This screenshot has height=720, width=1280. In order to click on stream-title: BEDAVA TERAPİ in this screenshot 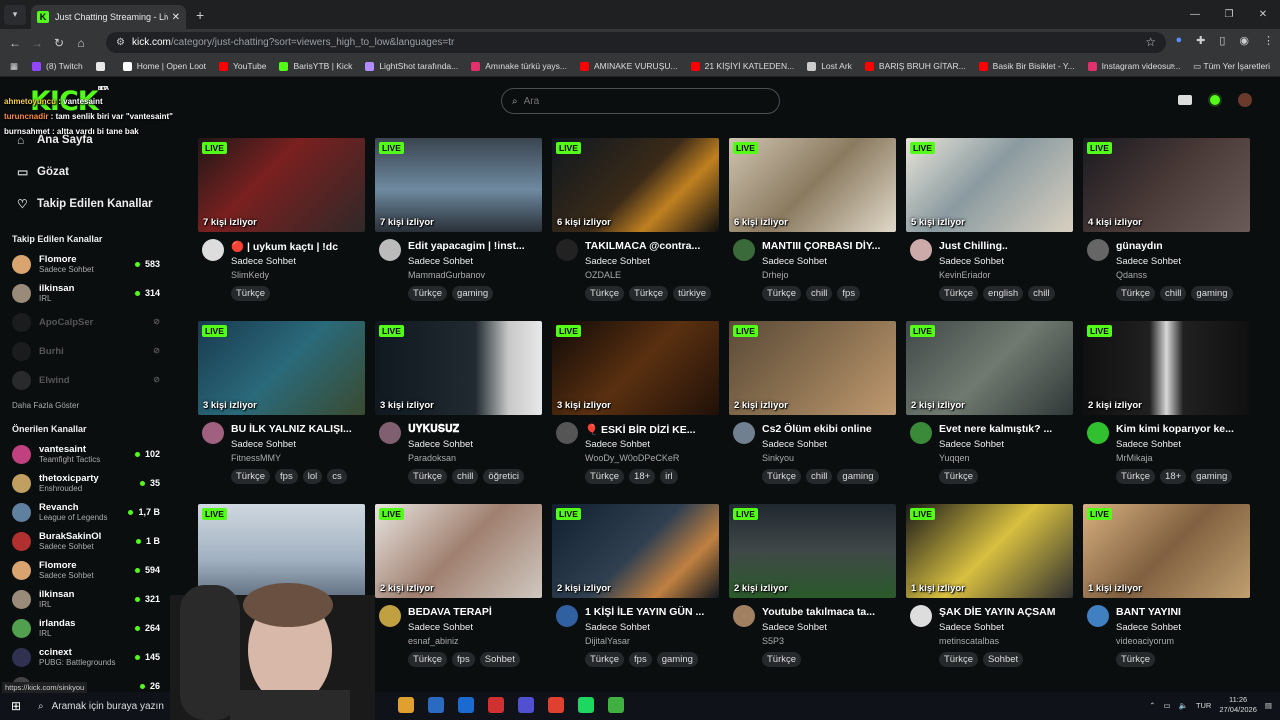, I will do `click(475, 612)`.